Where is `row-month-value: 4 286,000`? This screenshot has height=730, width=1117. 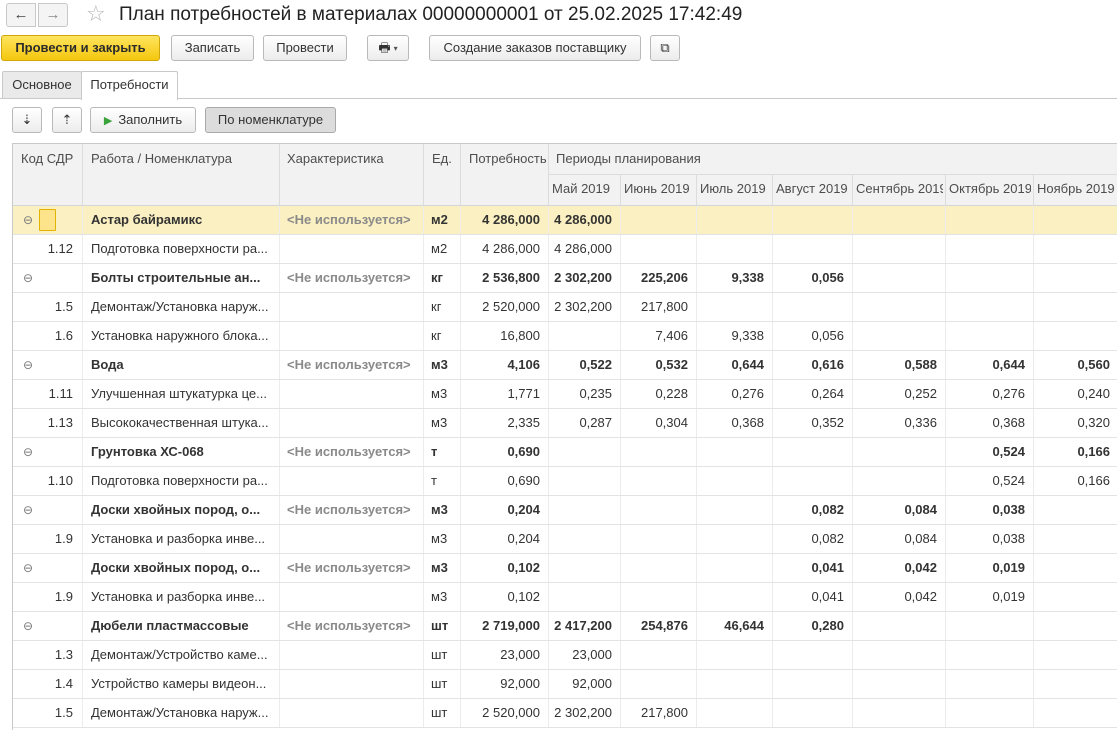 row-month-value: 4 286,000 is located at coordinates (583, 248).